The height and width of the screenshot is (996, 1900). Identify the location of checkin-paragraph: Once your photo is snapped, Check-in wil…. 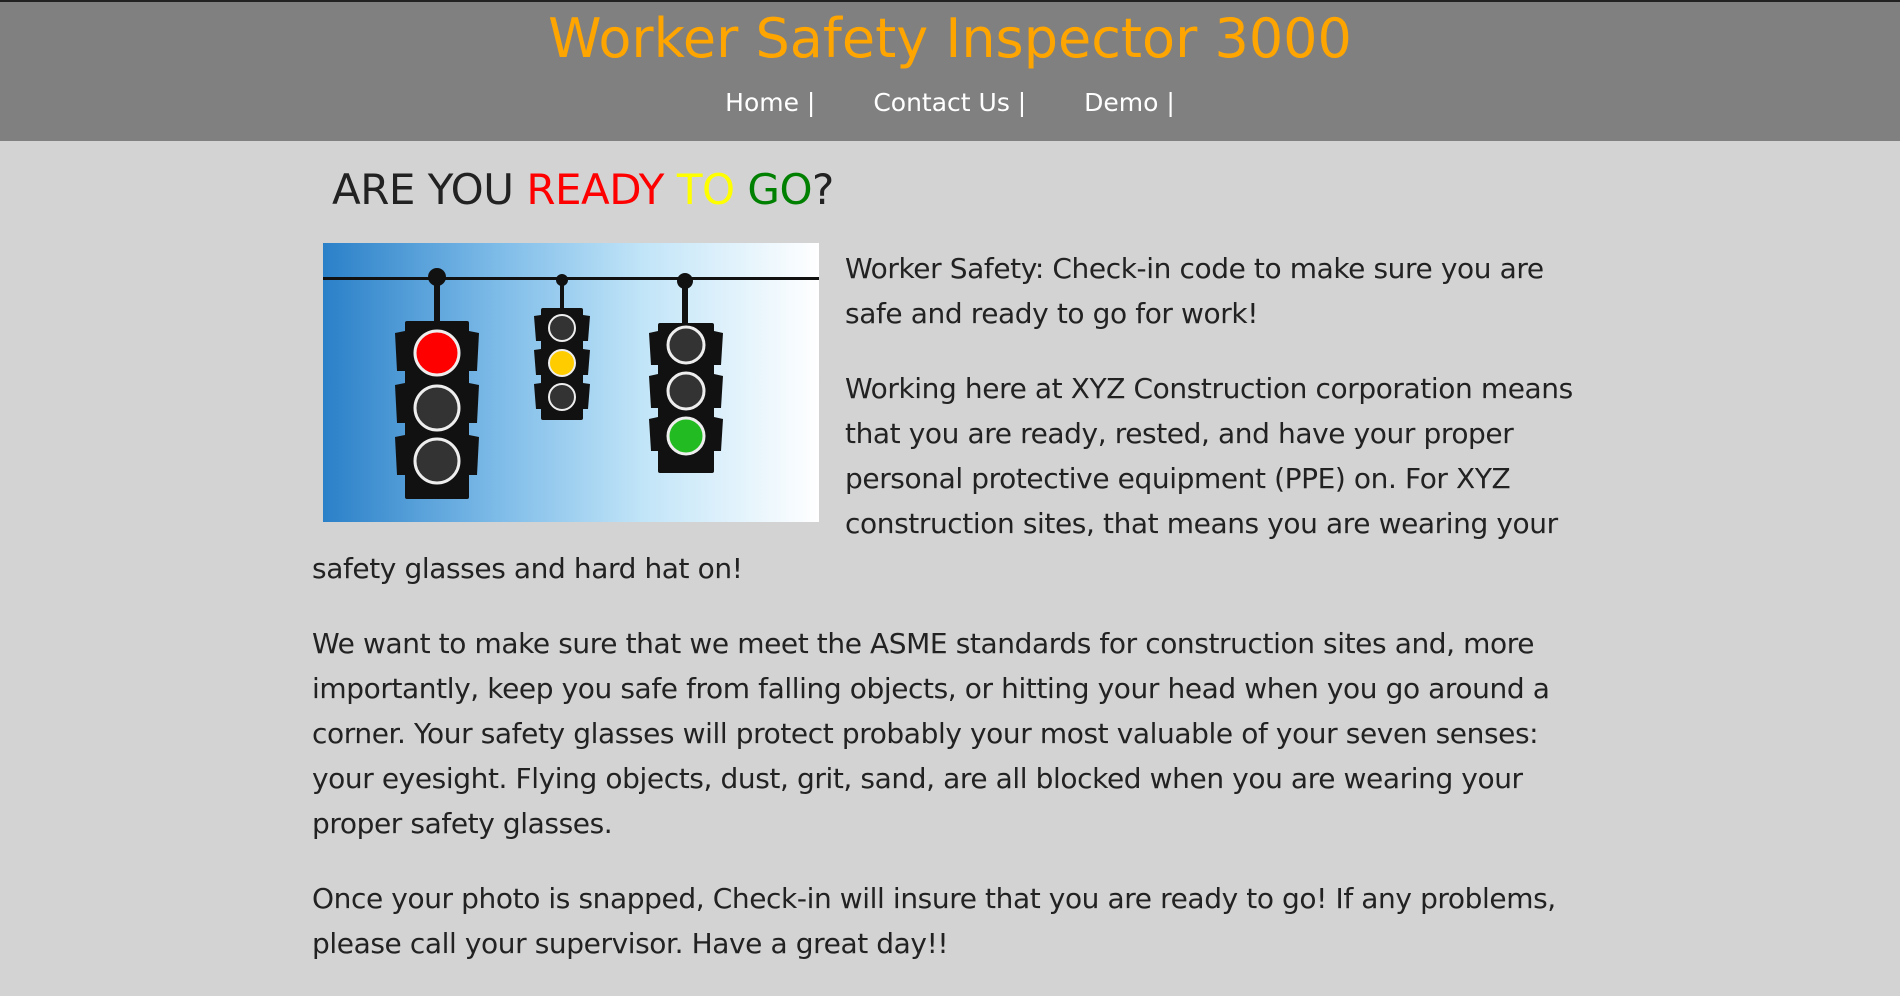
(934, 921).